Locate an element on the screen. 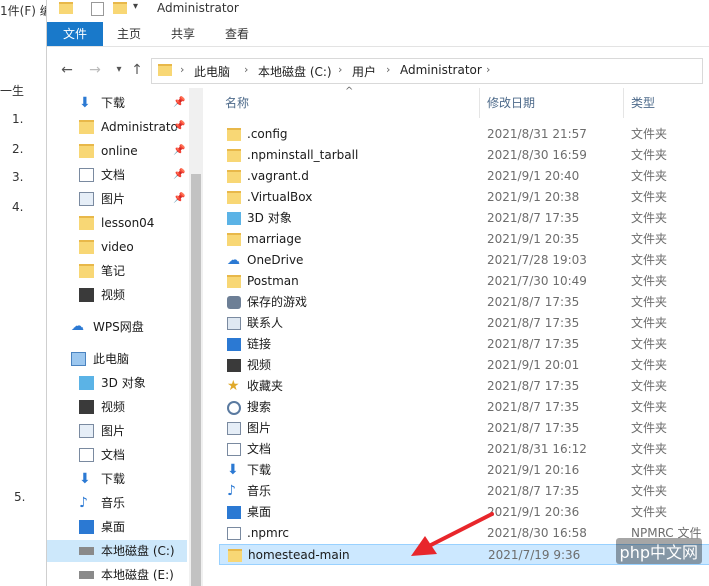  sidebar-item-video: video is located at coordinates (117, 247).